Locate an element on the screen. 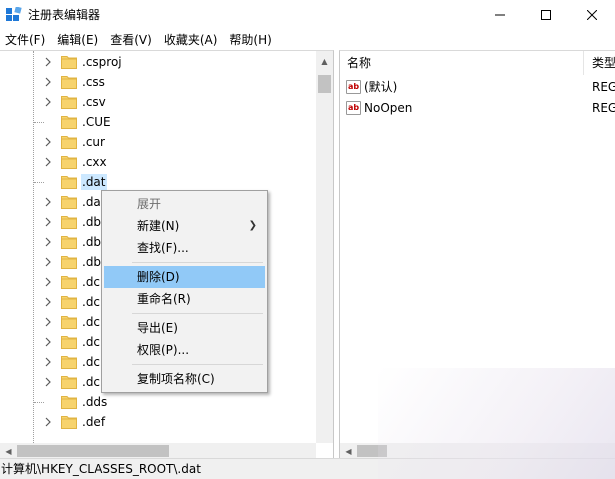  tree-item-label: .def is located at coordinates (94, 422).